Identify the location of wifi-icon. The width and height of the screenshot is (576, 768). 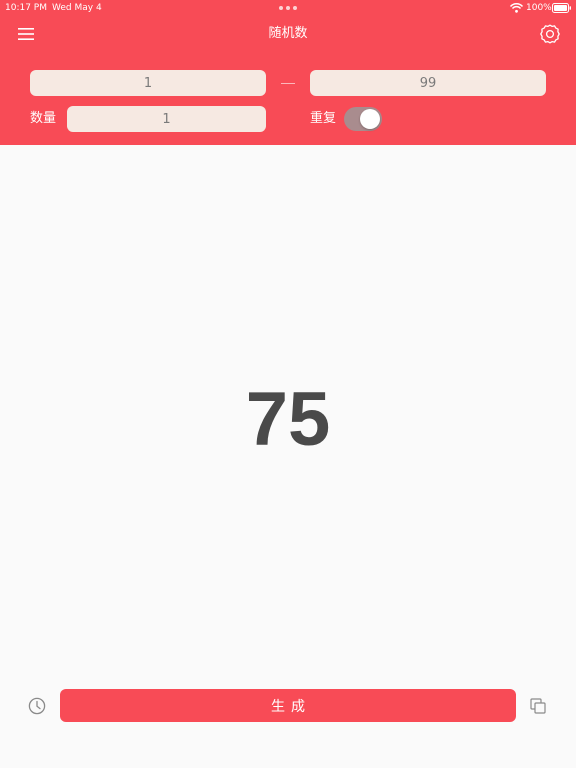
(516, 8).